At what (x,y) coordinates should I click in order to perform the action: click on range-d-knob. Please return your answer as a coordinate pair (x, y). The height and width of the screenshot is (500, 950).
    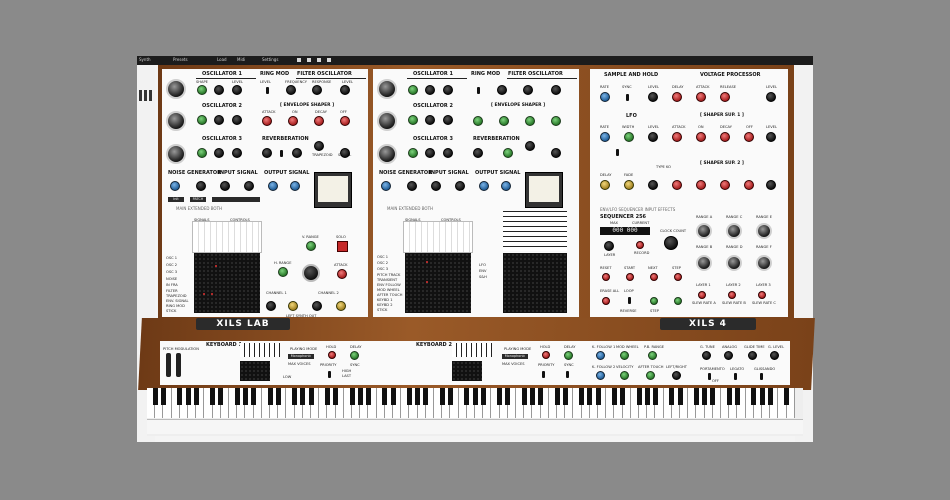
    Looking at the image, I should click on (734, 263).